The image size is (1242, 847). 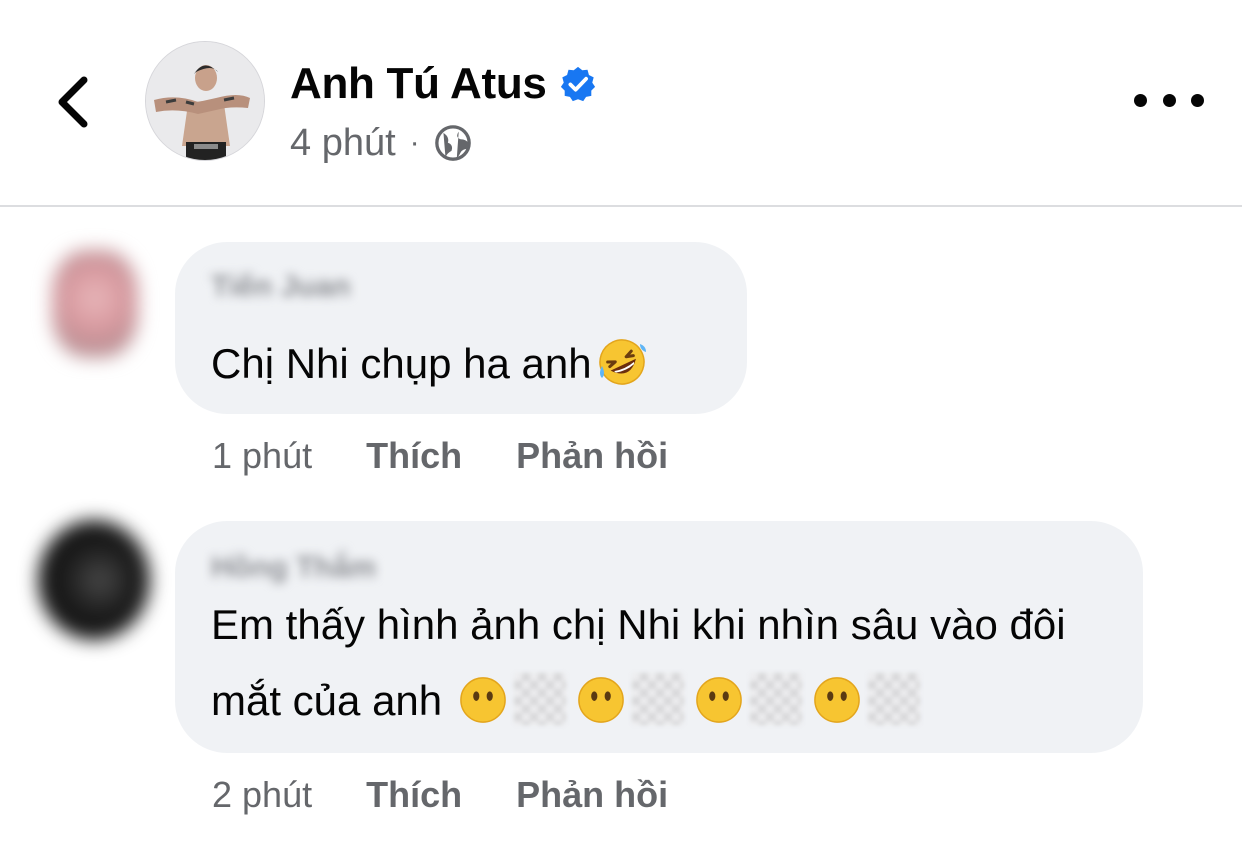 What do you see at coordinates (293, 568) in the screenshot?
I see `commenter-name: Hồng Thắm` at bounding box center [293, 568].